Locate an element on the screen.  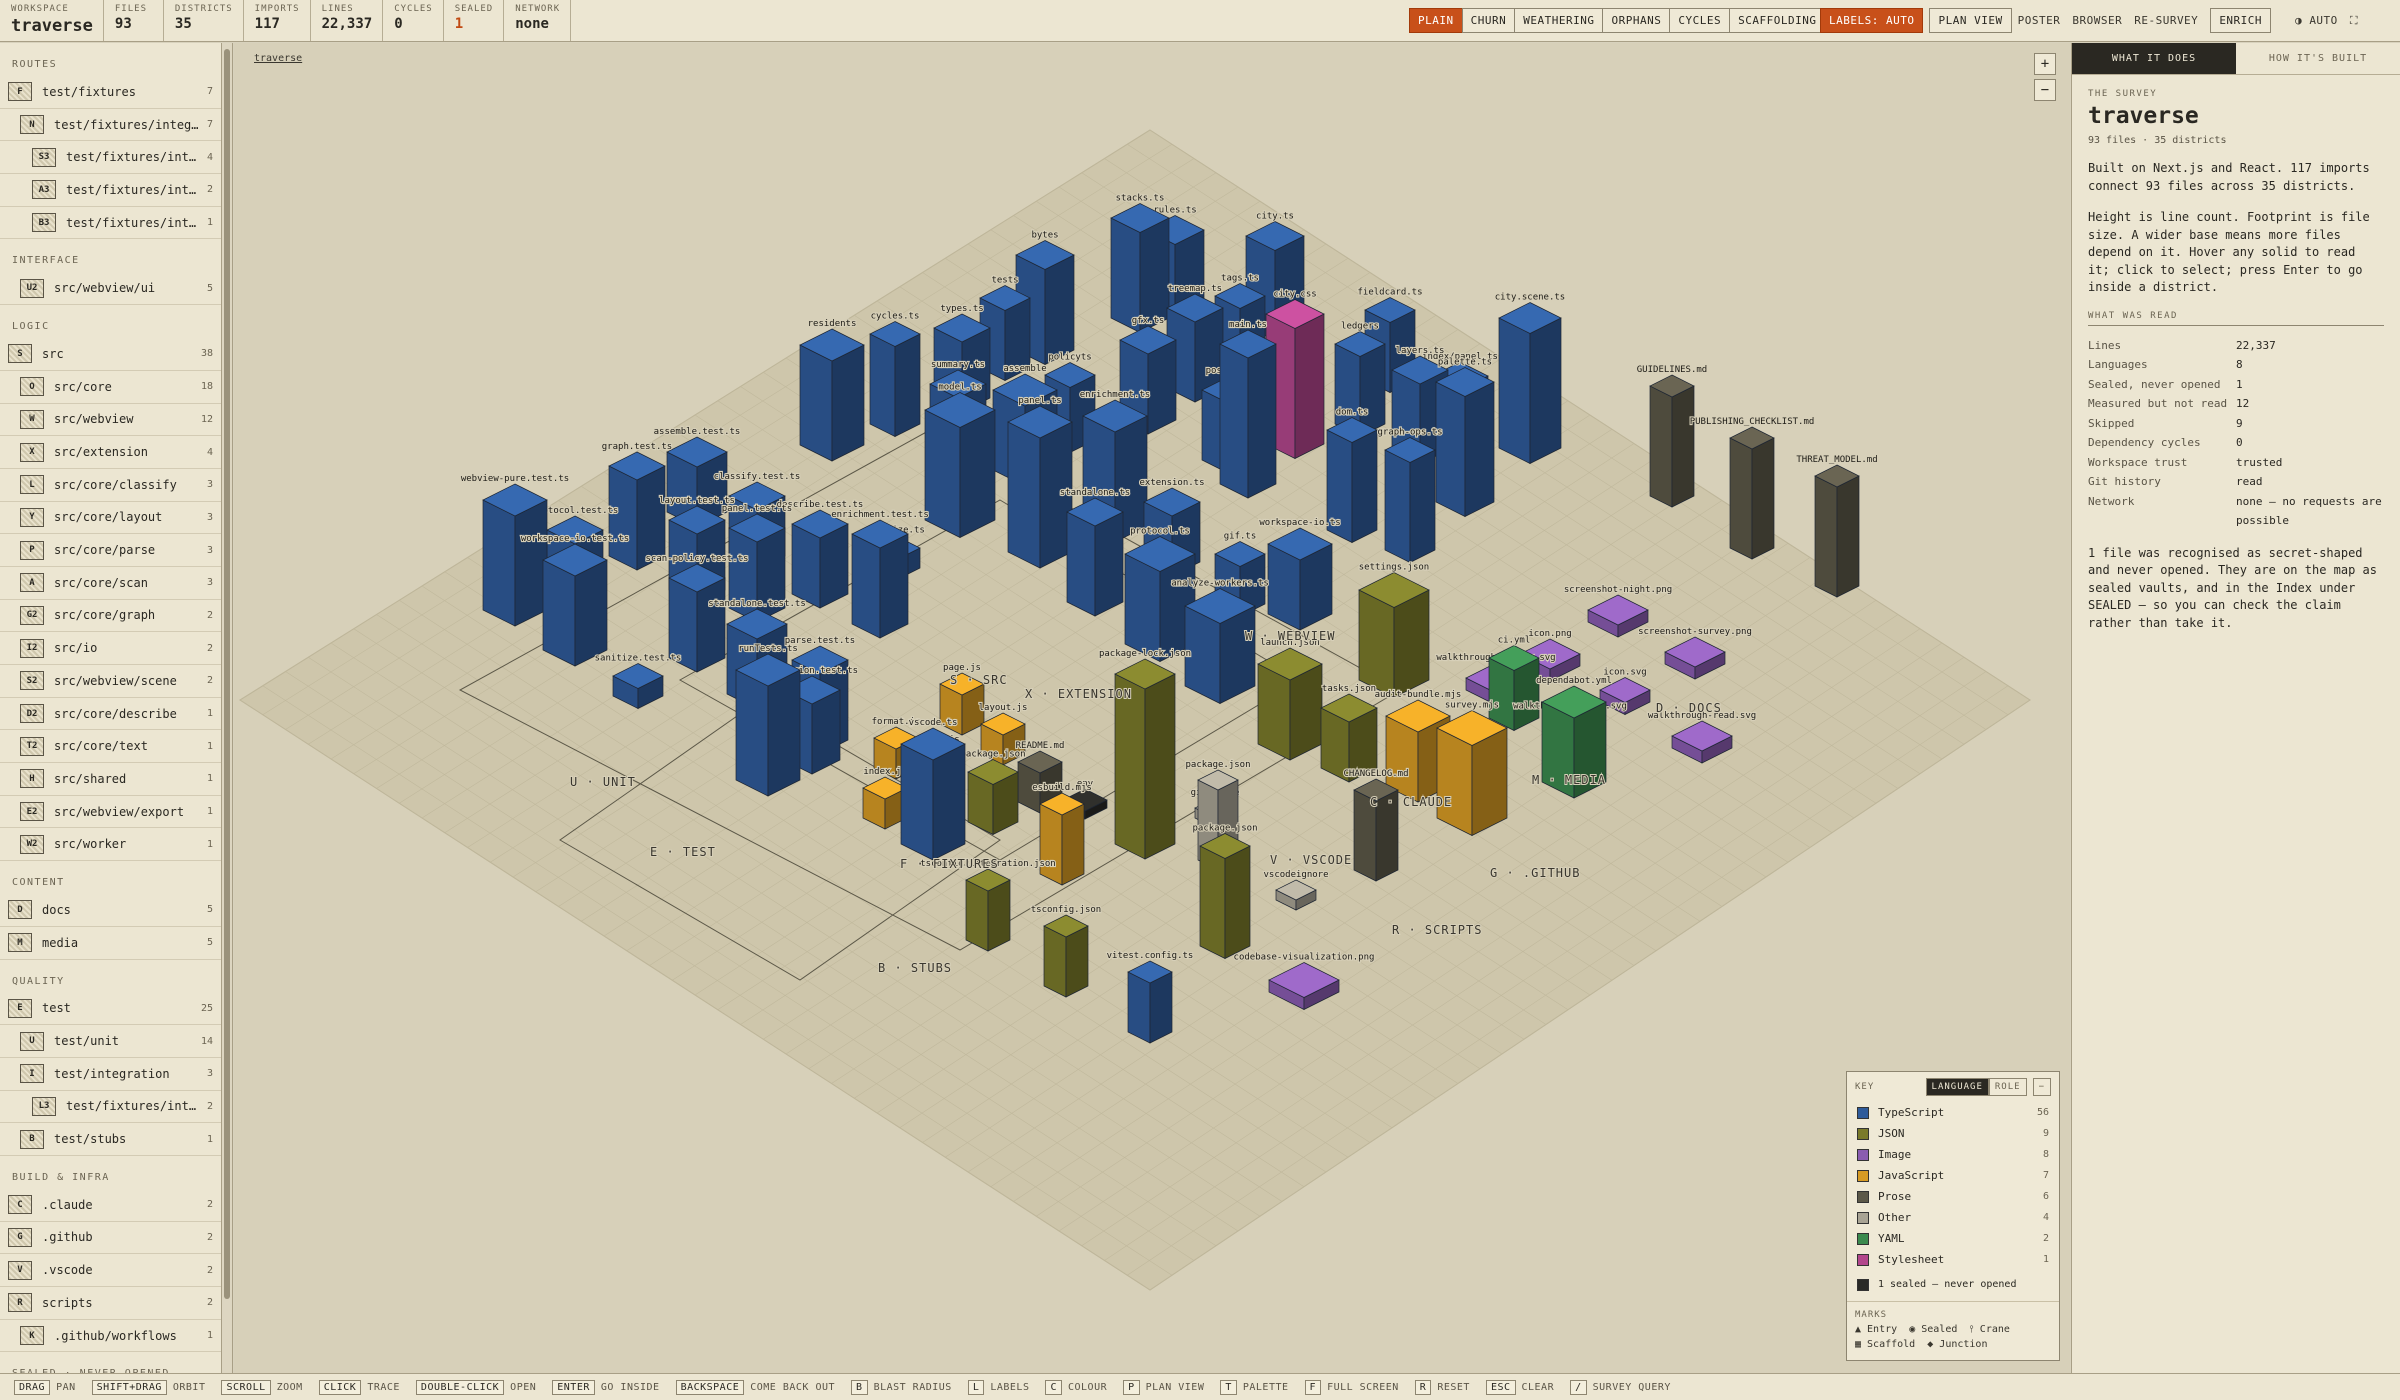
sidebar-item-src-core-describe: D2 src/core/describe 1 is located at coordinates (110, 714).